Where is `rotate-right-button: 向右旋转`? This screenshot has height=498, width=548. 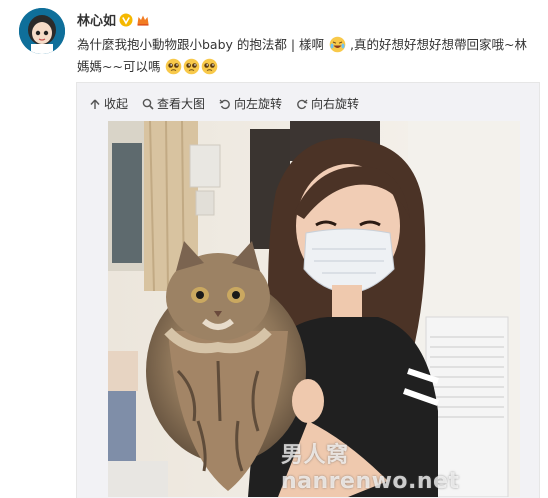 rotate-right-button: 向右旋转 is located at coordinates (327, 103).